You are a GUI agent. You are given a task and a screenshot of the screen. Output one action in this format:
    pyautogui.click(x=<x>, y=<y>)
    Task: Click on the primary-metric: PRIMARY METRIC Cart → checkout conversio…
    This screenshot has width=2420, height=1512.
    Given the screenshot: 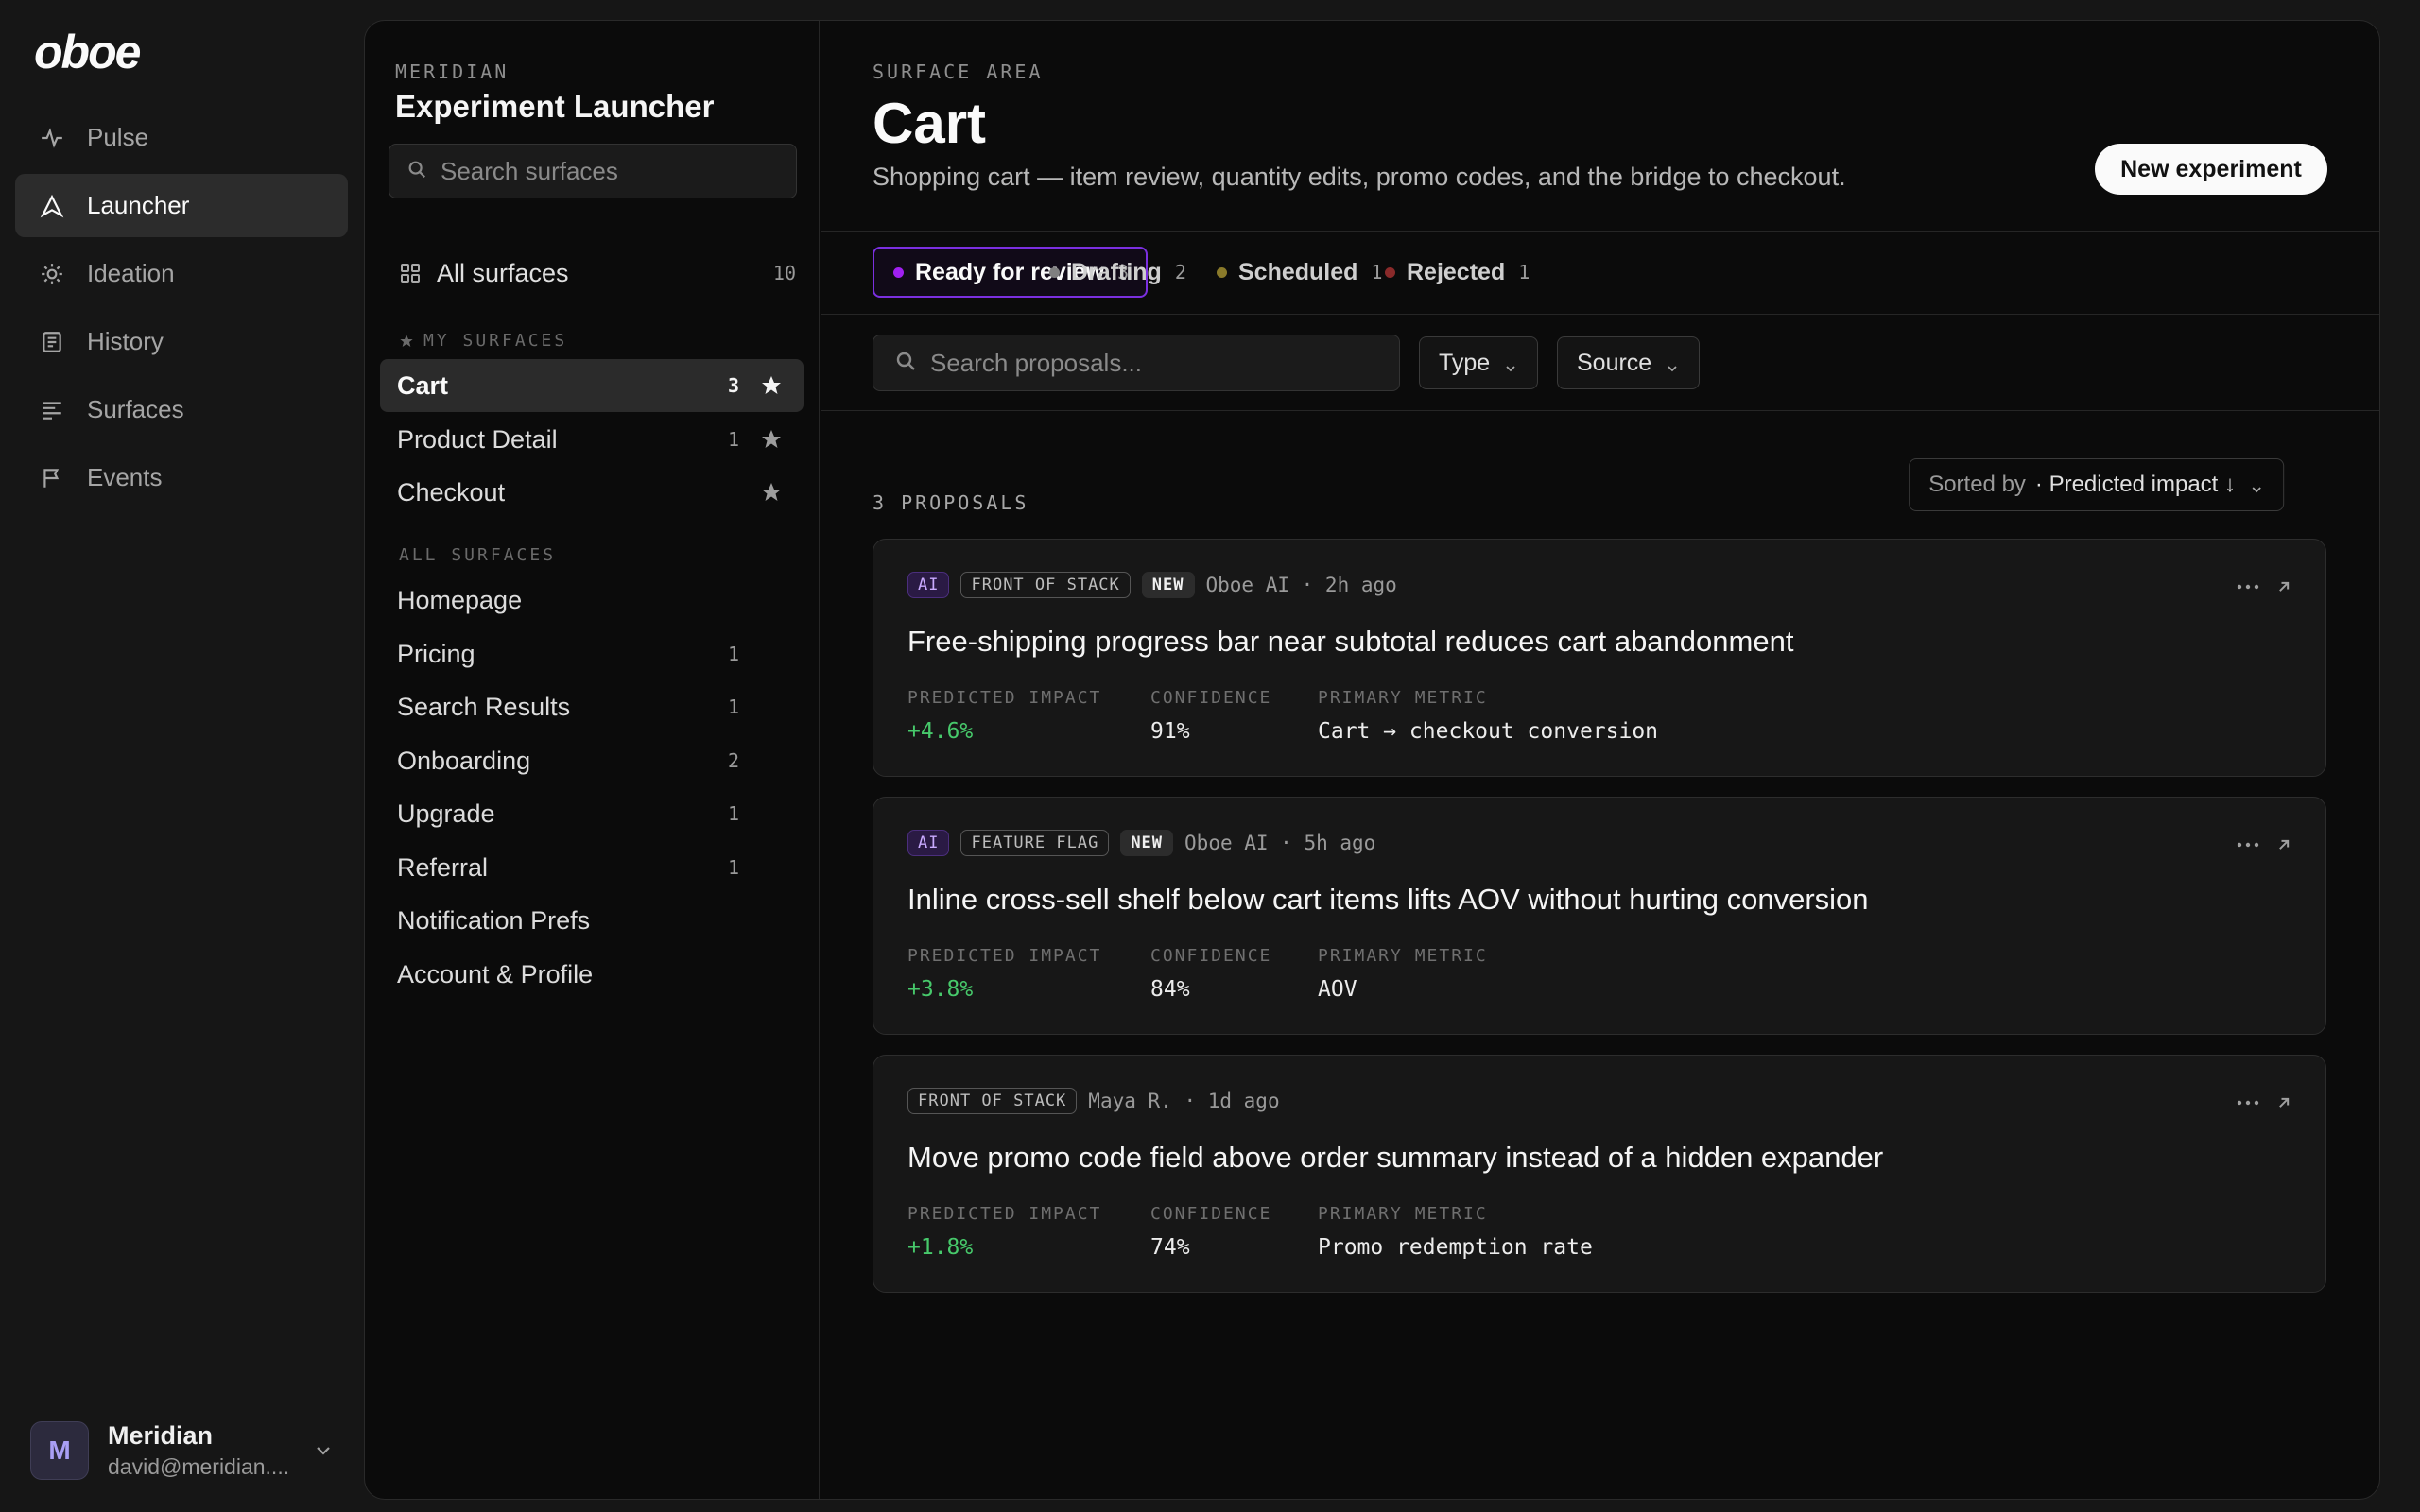 What is the action you would take?
    pyautogui.click(x=1488, y=716)
    